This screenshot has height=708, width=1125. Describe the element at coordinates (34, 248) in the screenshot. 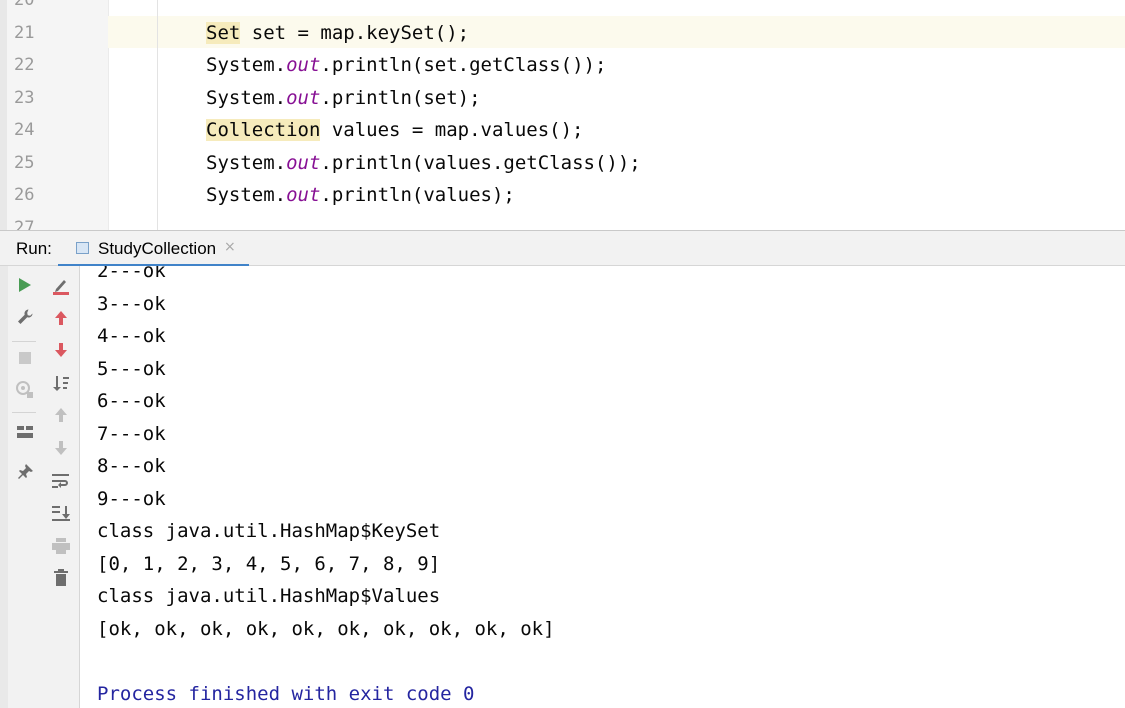

I see `run-label: Run:` at that location.